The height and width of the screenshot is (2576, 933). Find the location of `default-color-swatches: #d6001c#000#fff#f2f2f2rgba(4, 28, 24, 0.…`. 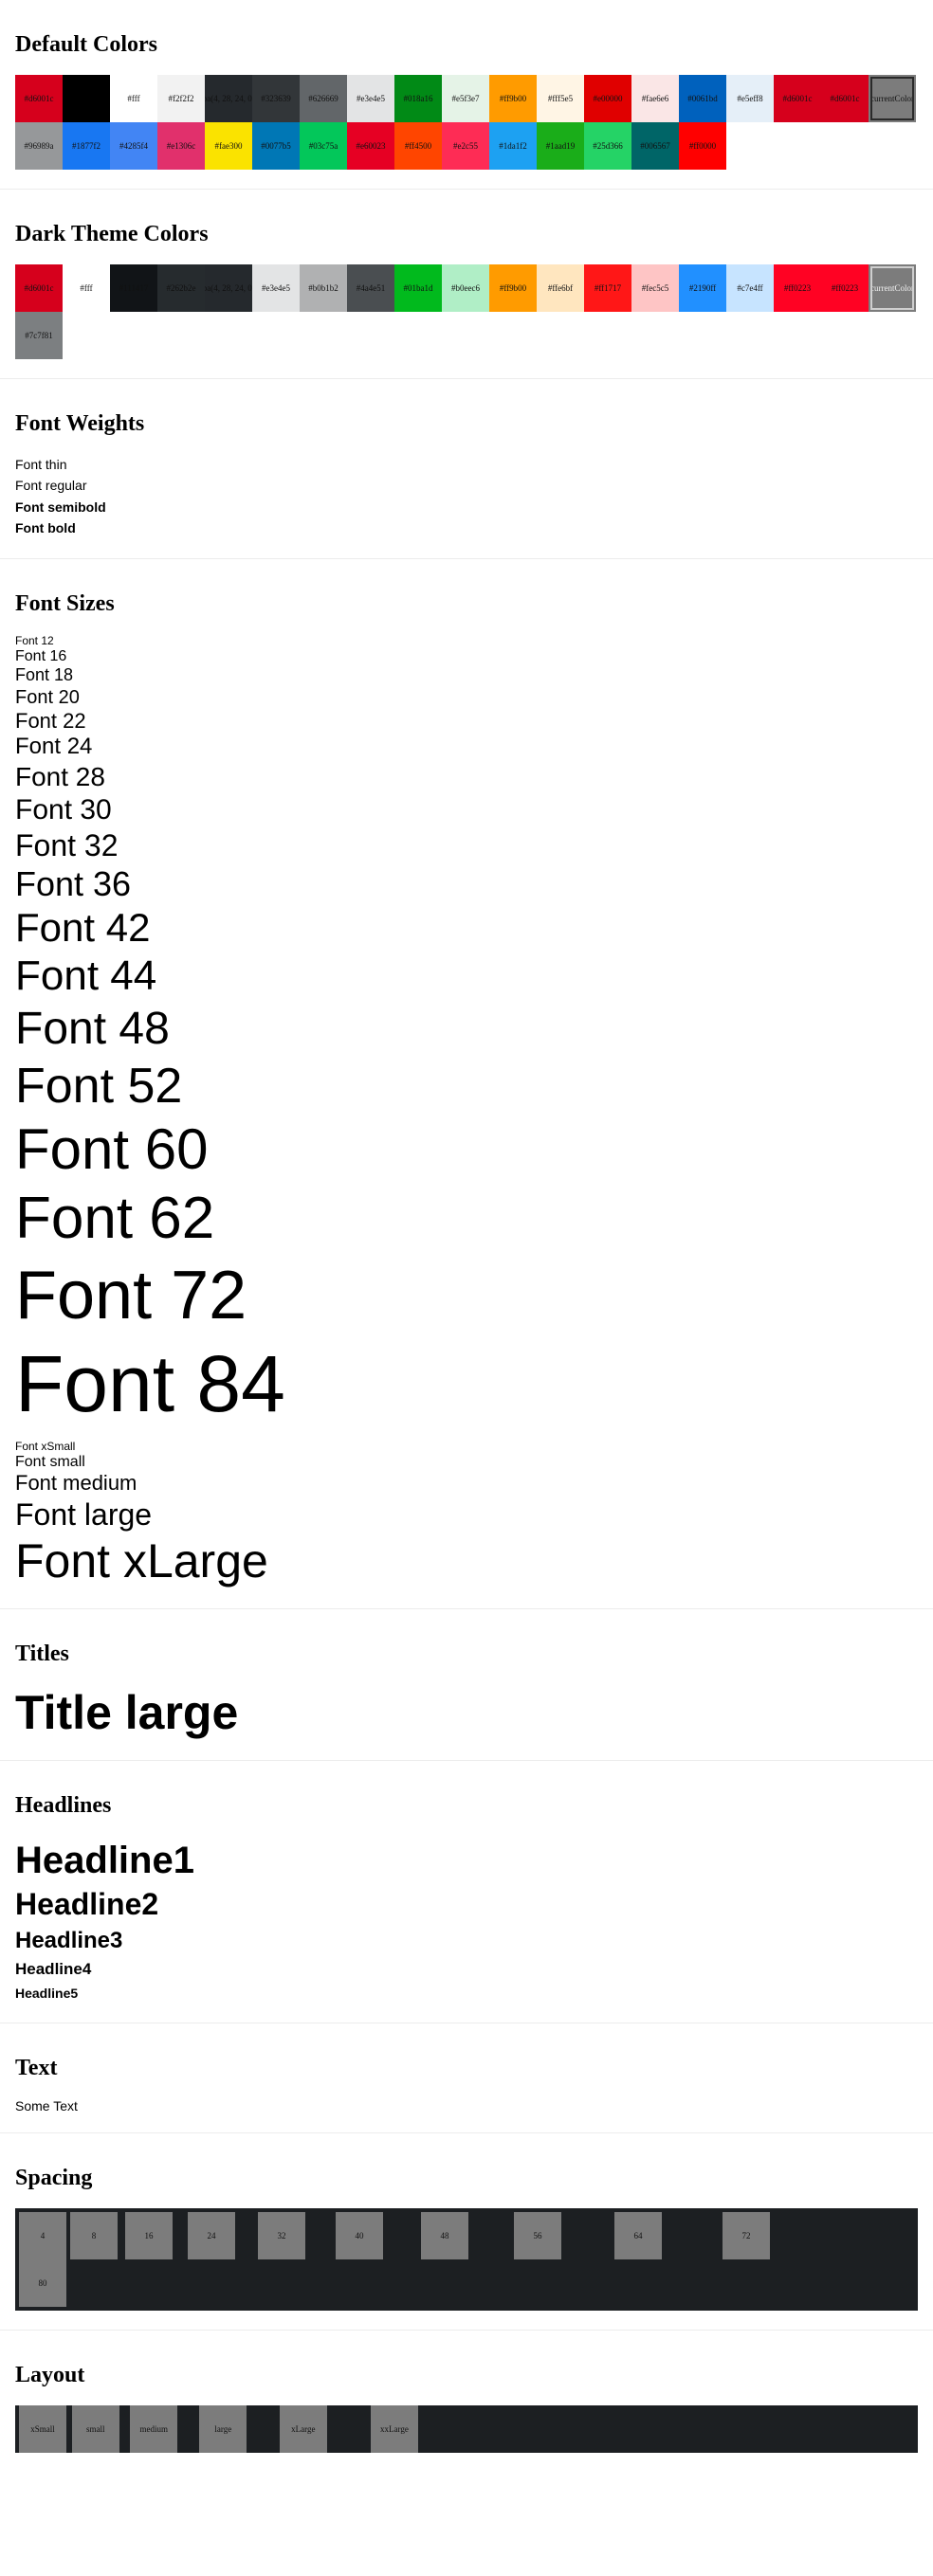

default-color-swatches: #d6001c#000#fff#f2f2f2rgba(4, 28, 24, 0.… is located at coordinates (466, 122).